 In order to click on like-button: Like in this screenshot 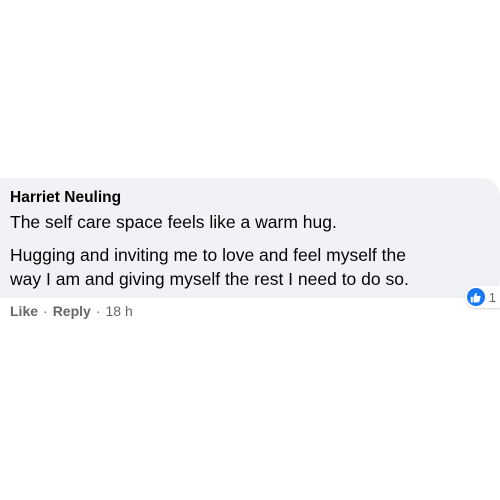, I will do `click(24, 311)`.